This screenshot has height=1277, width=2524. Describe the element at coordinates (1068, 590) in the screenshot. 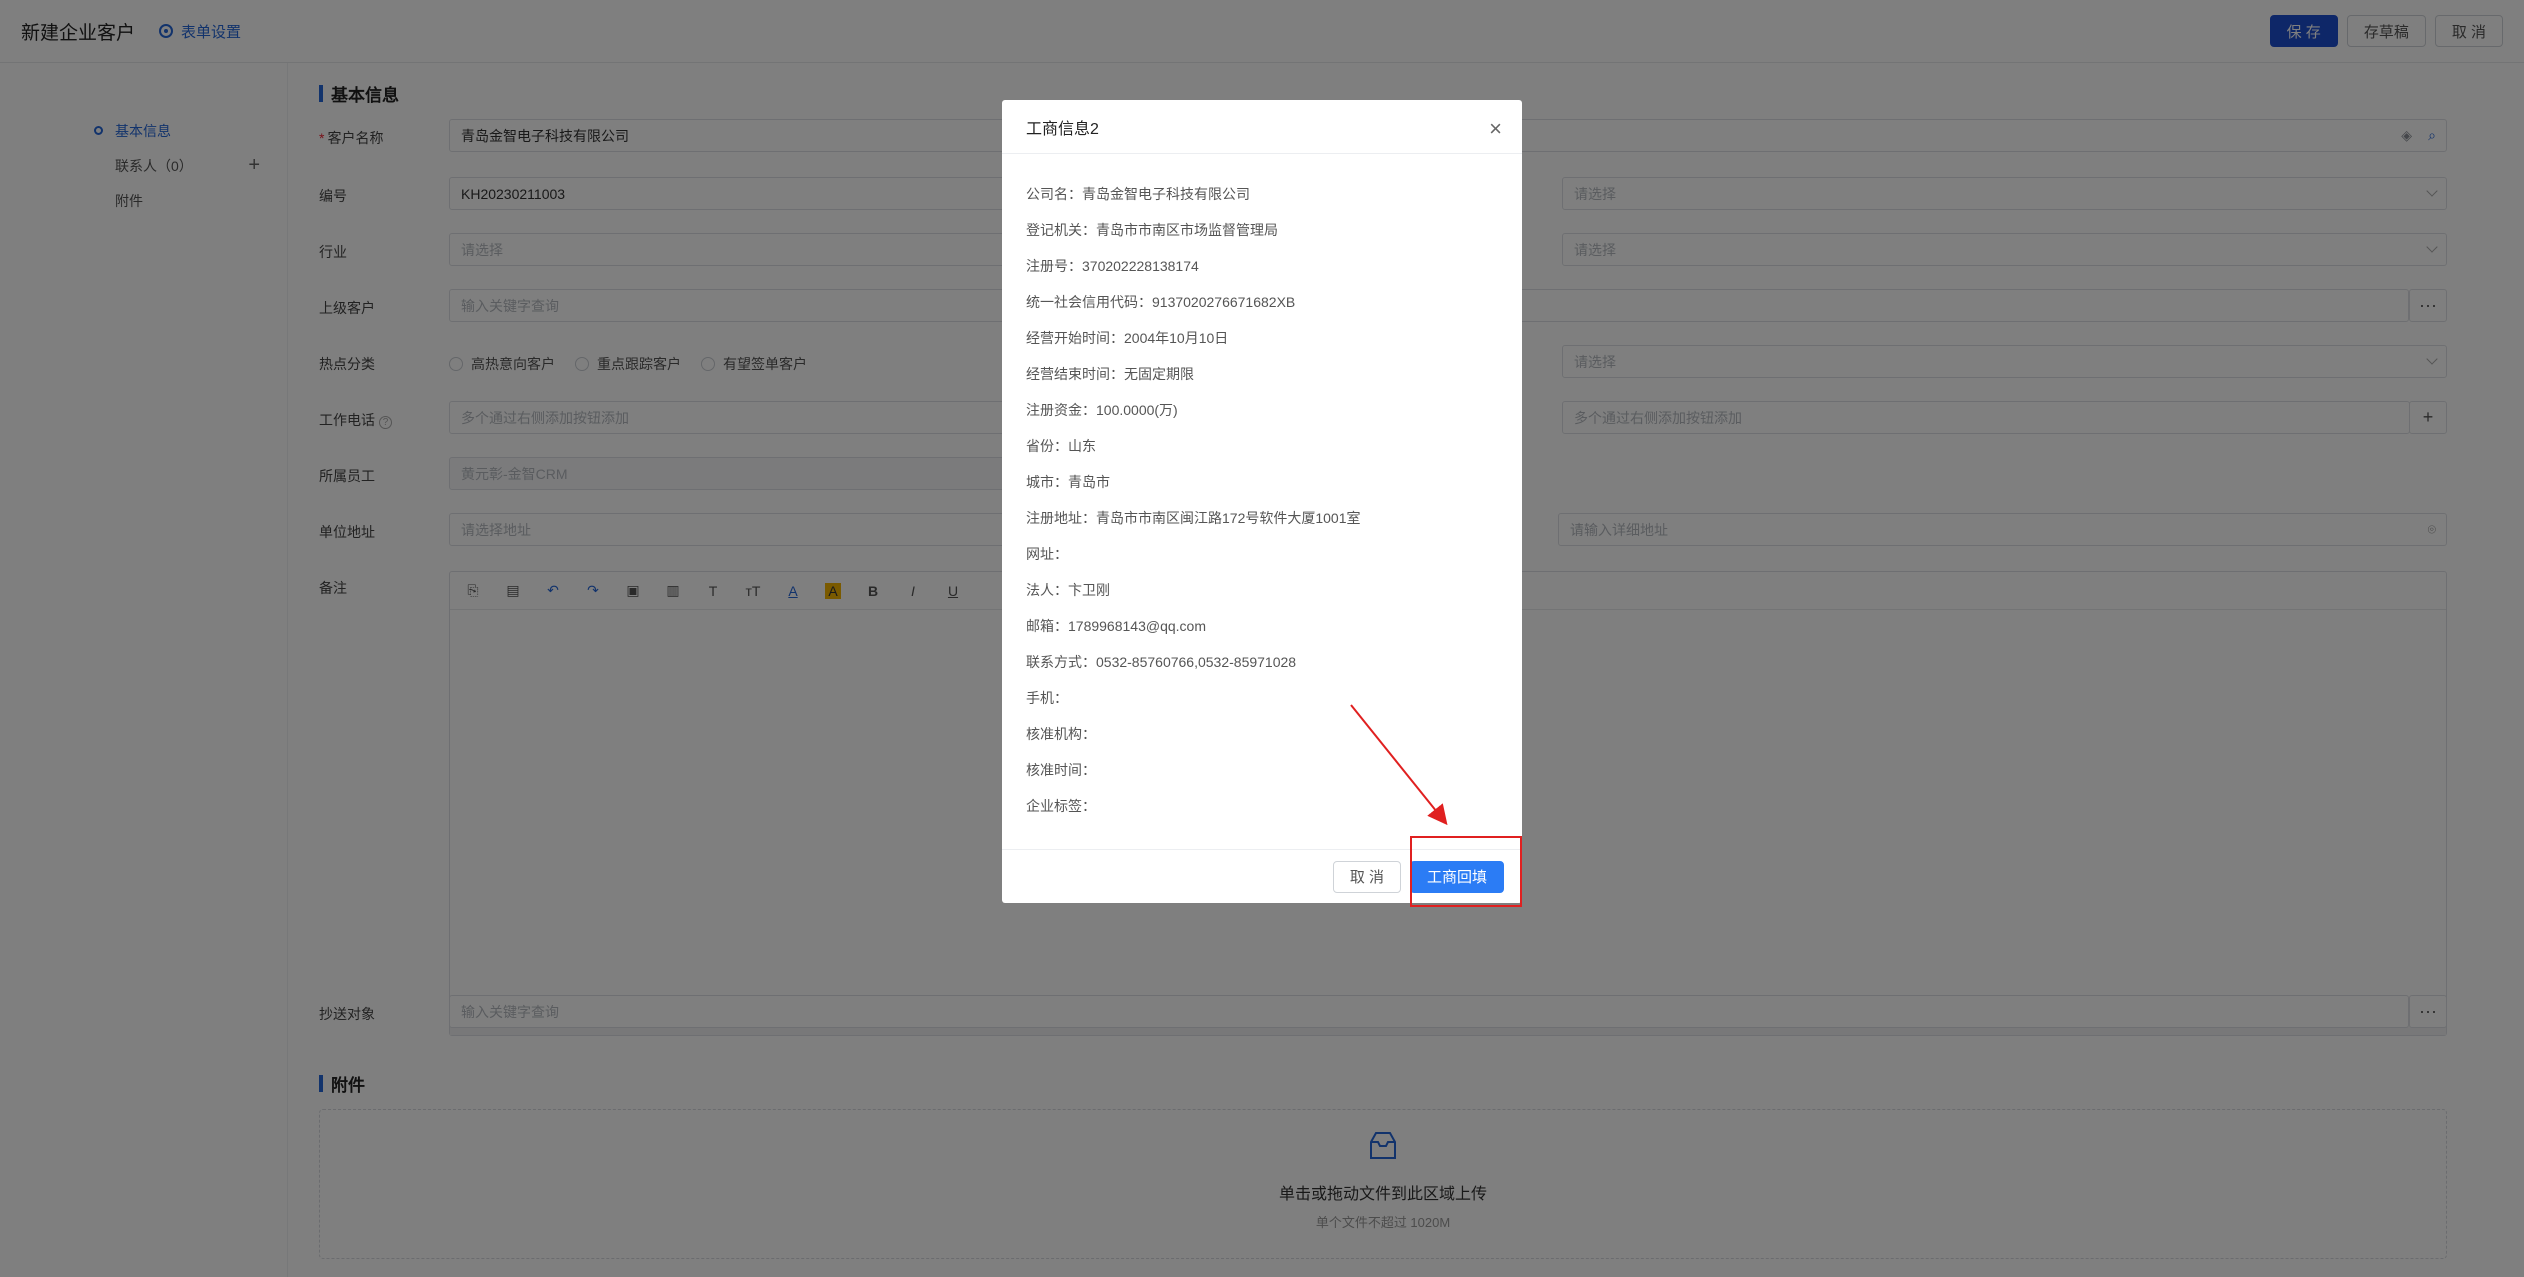

I see `info-line: 法人：卞卫刚` at that location.